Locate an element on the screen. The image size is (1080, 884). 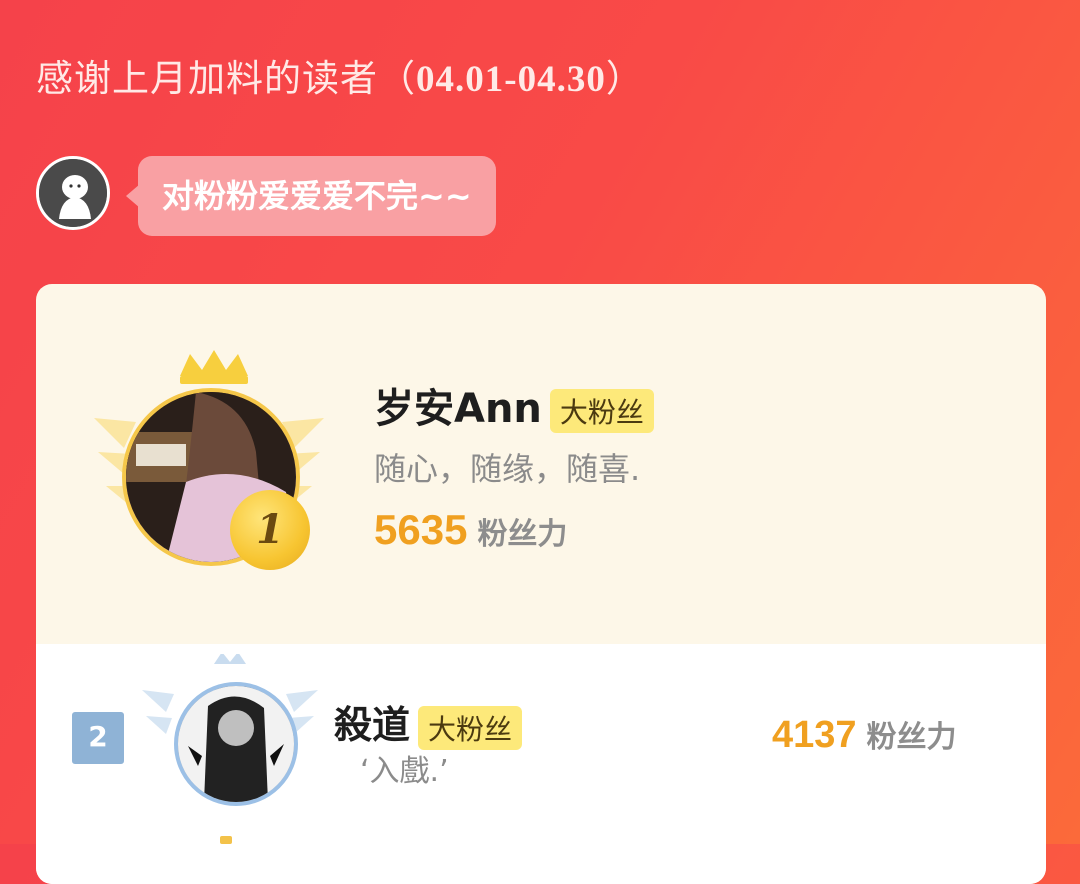
rank-2-score-unit: 粉丝力 is located at coordinates (911, 737).